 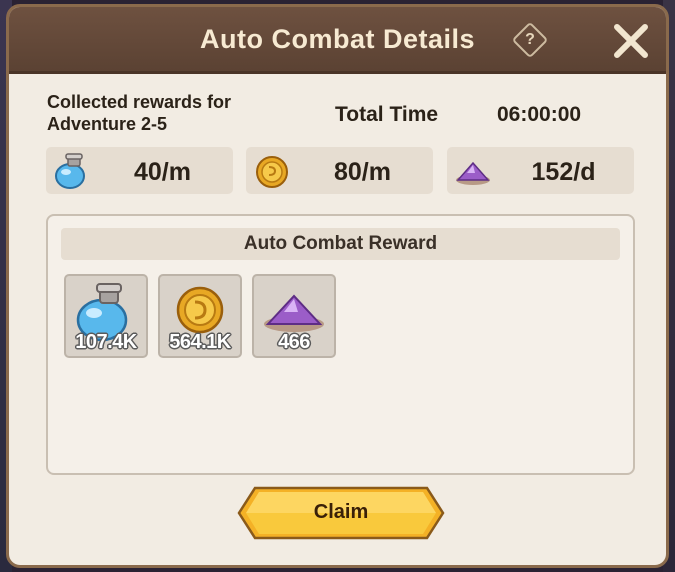 I want to click on title-bar: Auto Combat Details ?, so click(x=337, y=40).